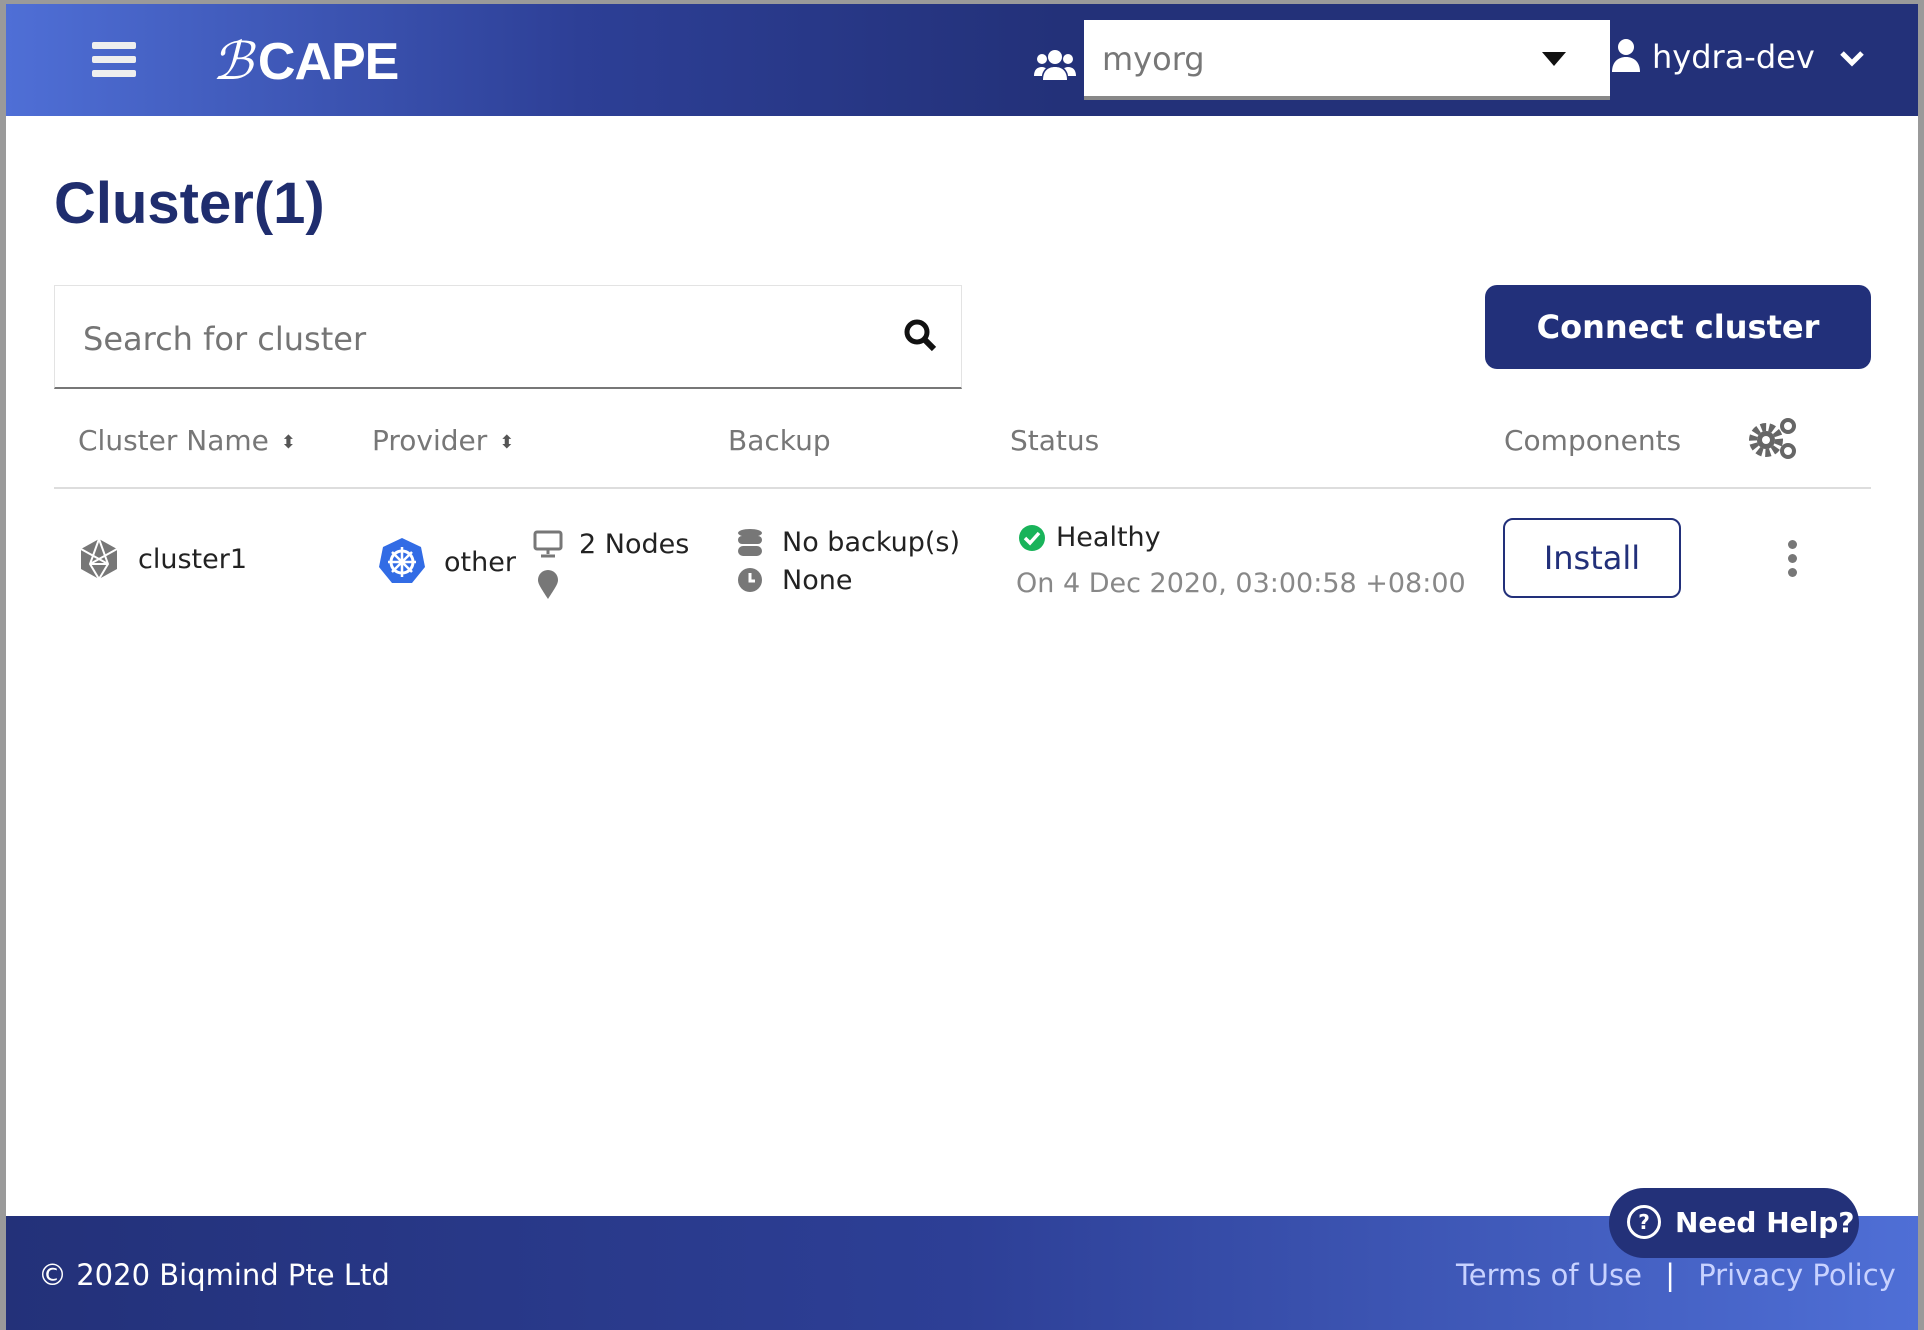  What do you see at coordinates (962, 60) in the screenshot?
I see `top-bar: ℬ CAPE myorg hydra-dev` at bounding box center [962, 60].